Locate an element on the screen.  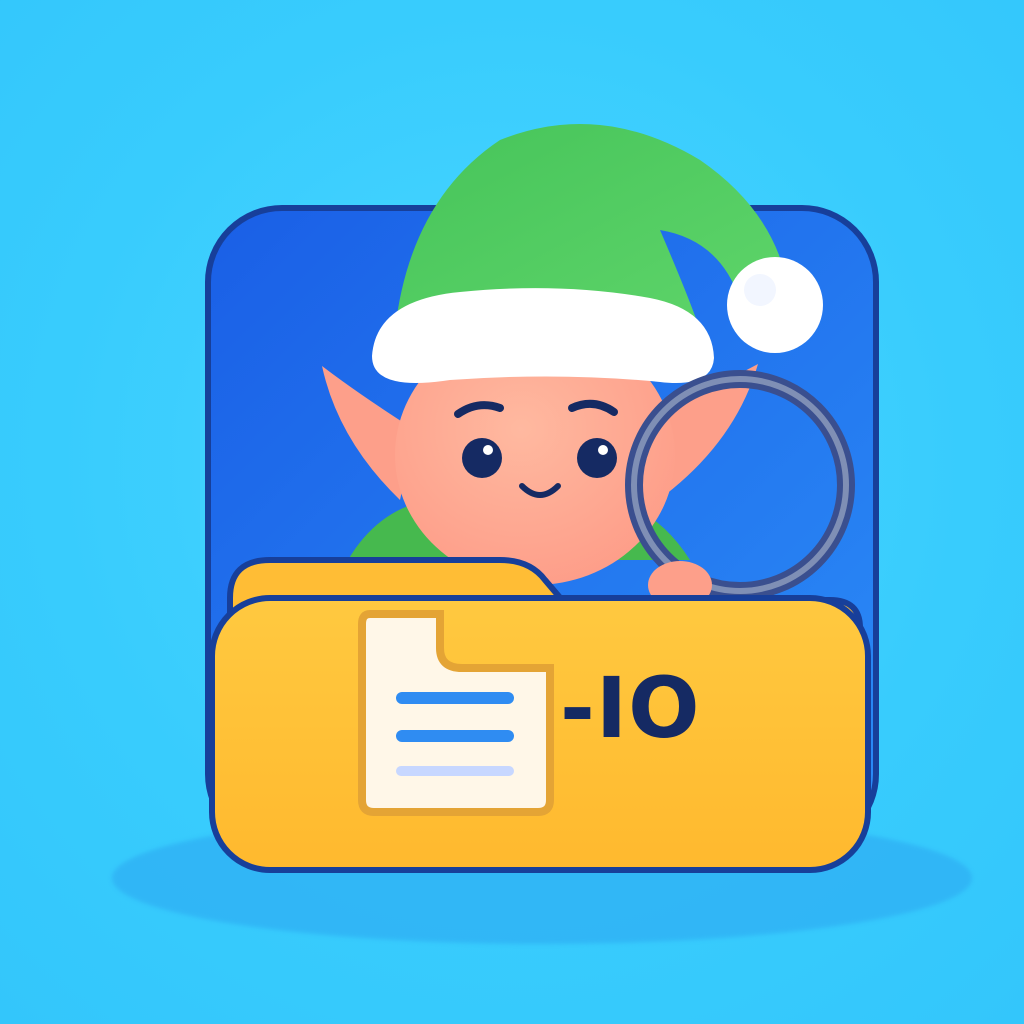
elf-hat-pompom is located at coordinates (775, 305).